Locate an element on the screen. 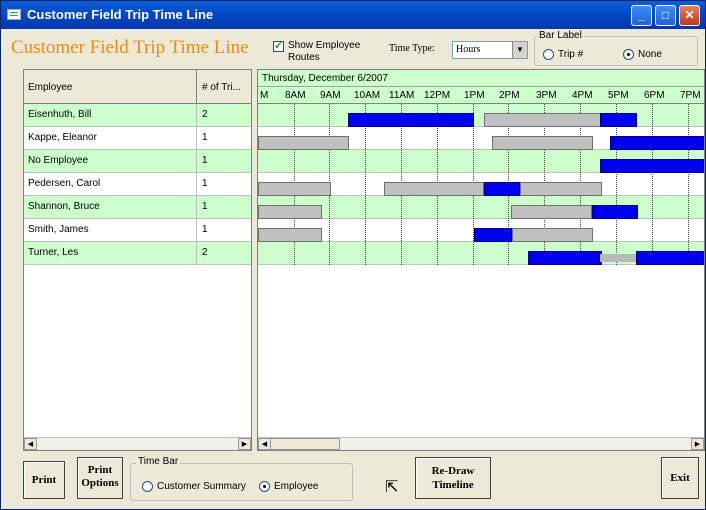 The image size is (706, 510). scroll-thumb is located at coordinates (305, 444).